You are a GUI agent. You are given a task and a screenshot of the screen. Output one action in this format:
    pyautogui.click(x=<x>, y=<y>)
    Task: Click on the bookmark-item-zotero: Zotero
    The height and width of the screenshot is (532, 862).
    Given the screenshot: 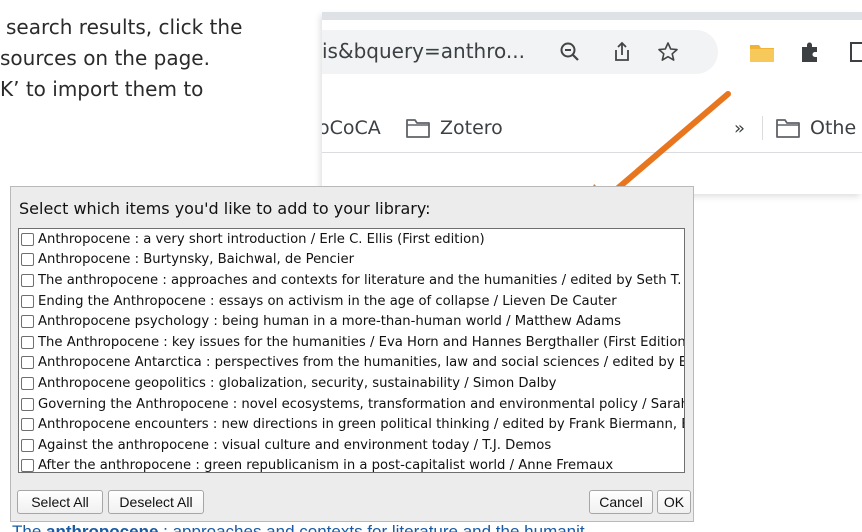 What is the action you would take?
    pyautogui.click(x=454, y=128)
    